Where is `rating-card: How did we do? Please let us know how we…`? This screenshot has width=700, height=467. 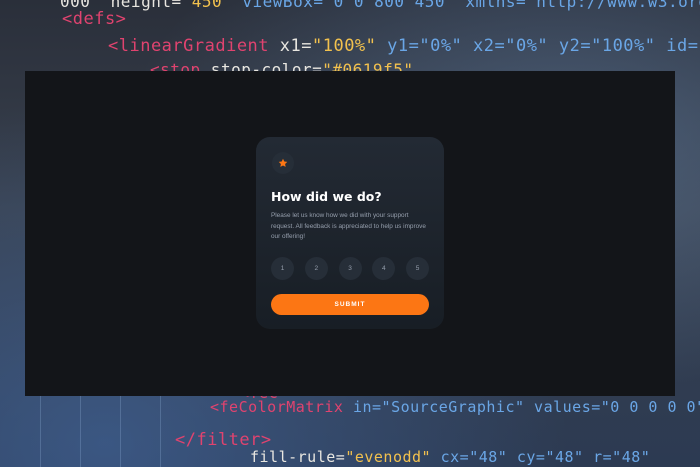 rating-card: How did we do? Please let us know how we… is located at coordinates (350, 233).